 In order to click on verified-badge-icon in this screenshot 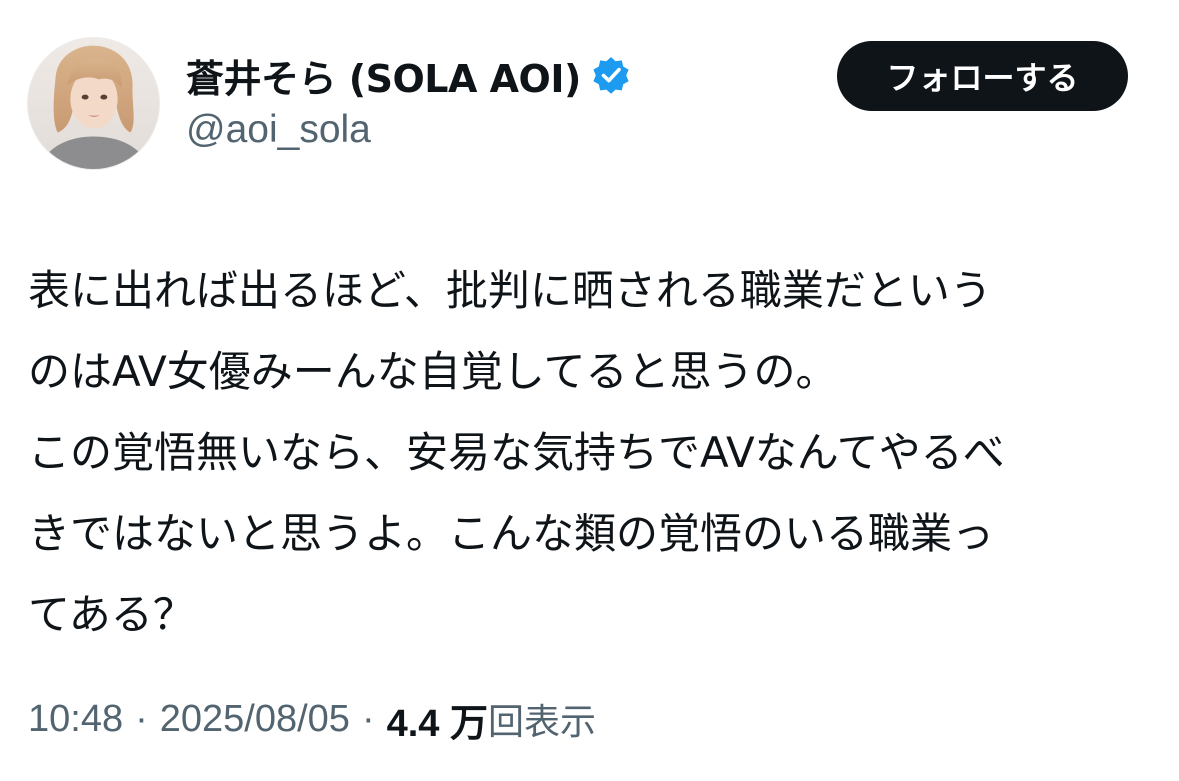, I will do `click(611, 75)`.